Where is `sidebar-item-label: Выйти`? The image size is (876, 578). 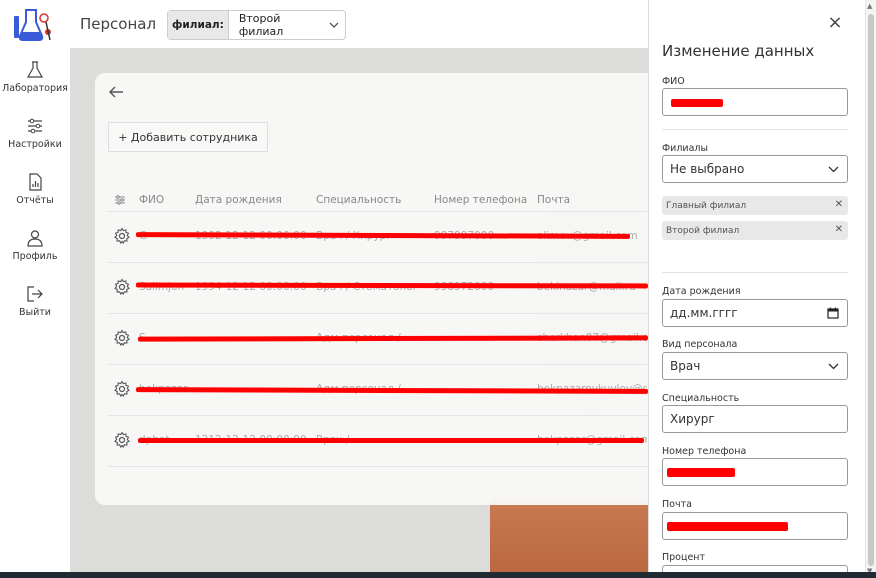 sidebar-item-label: Выйти is located at coordinates (35, 312).